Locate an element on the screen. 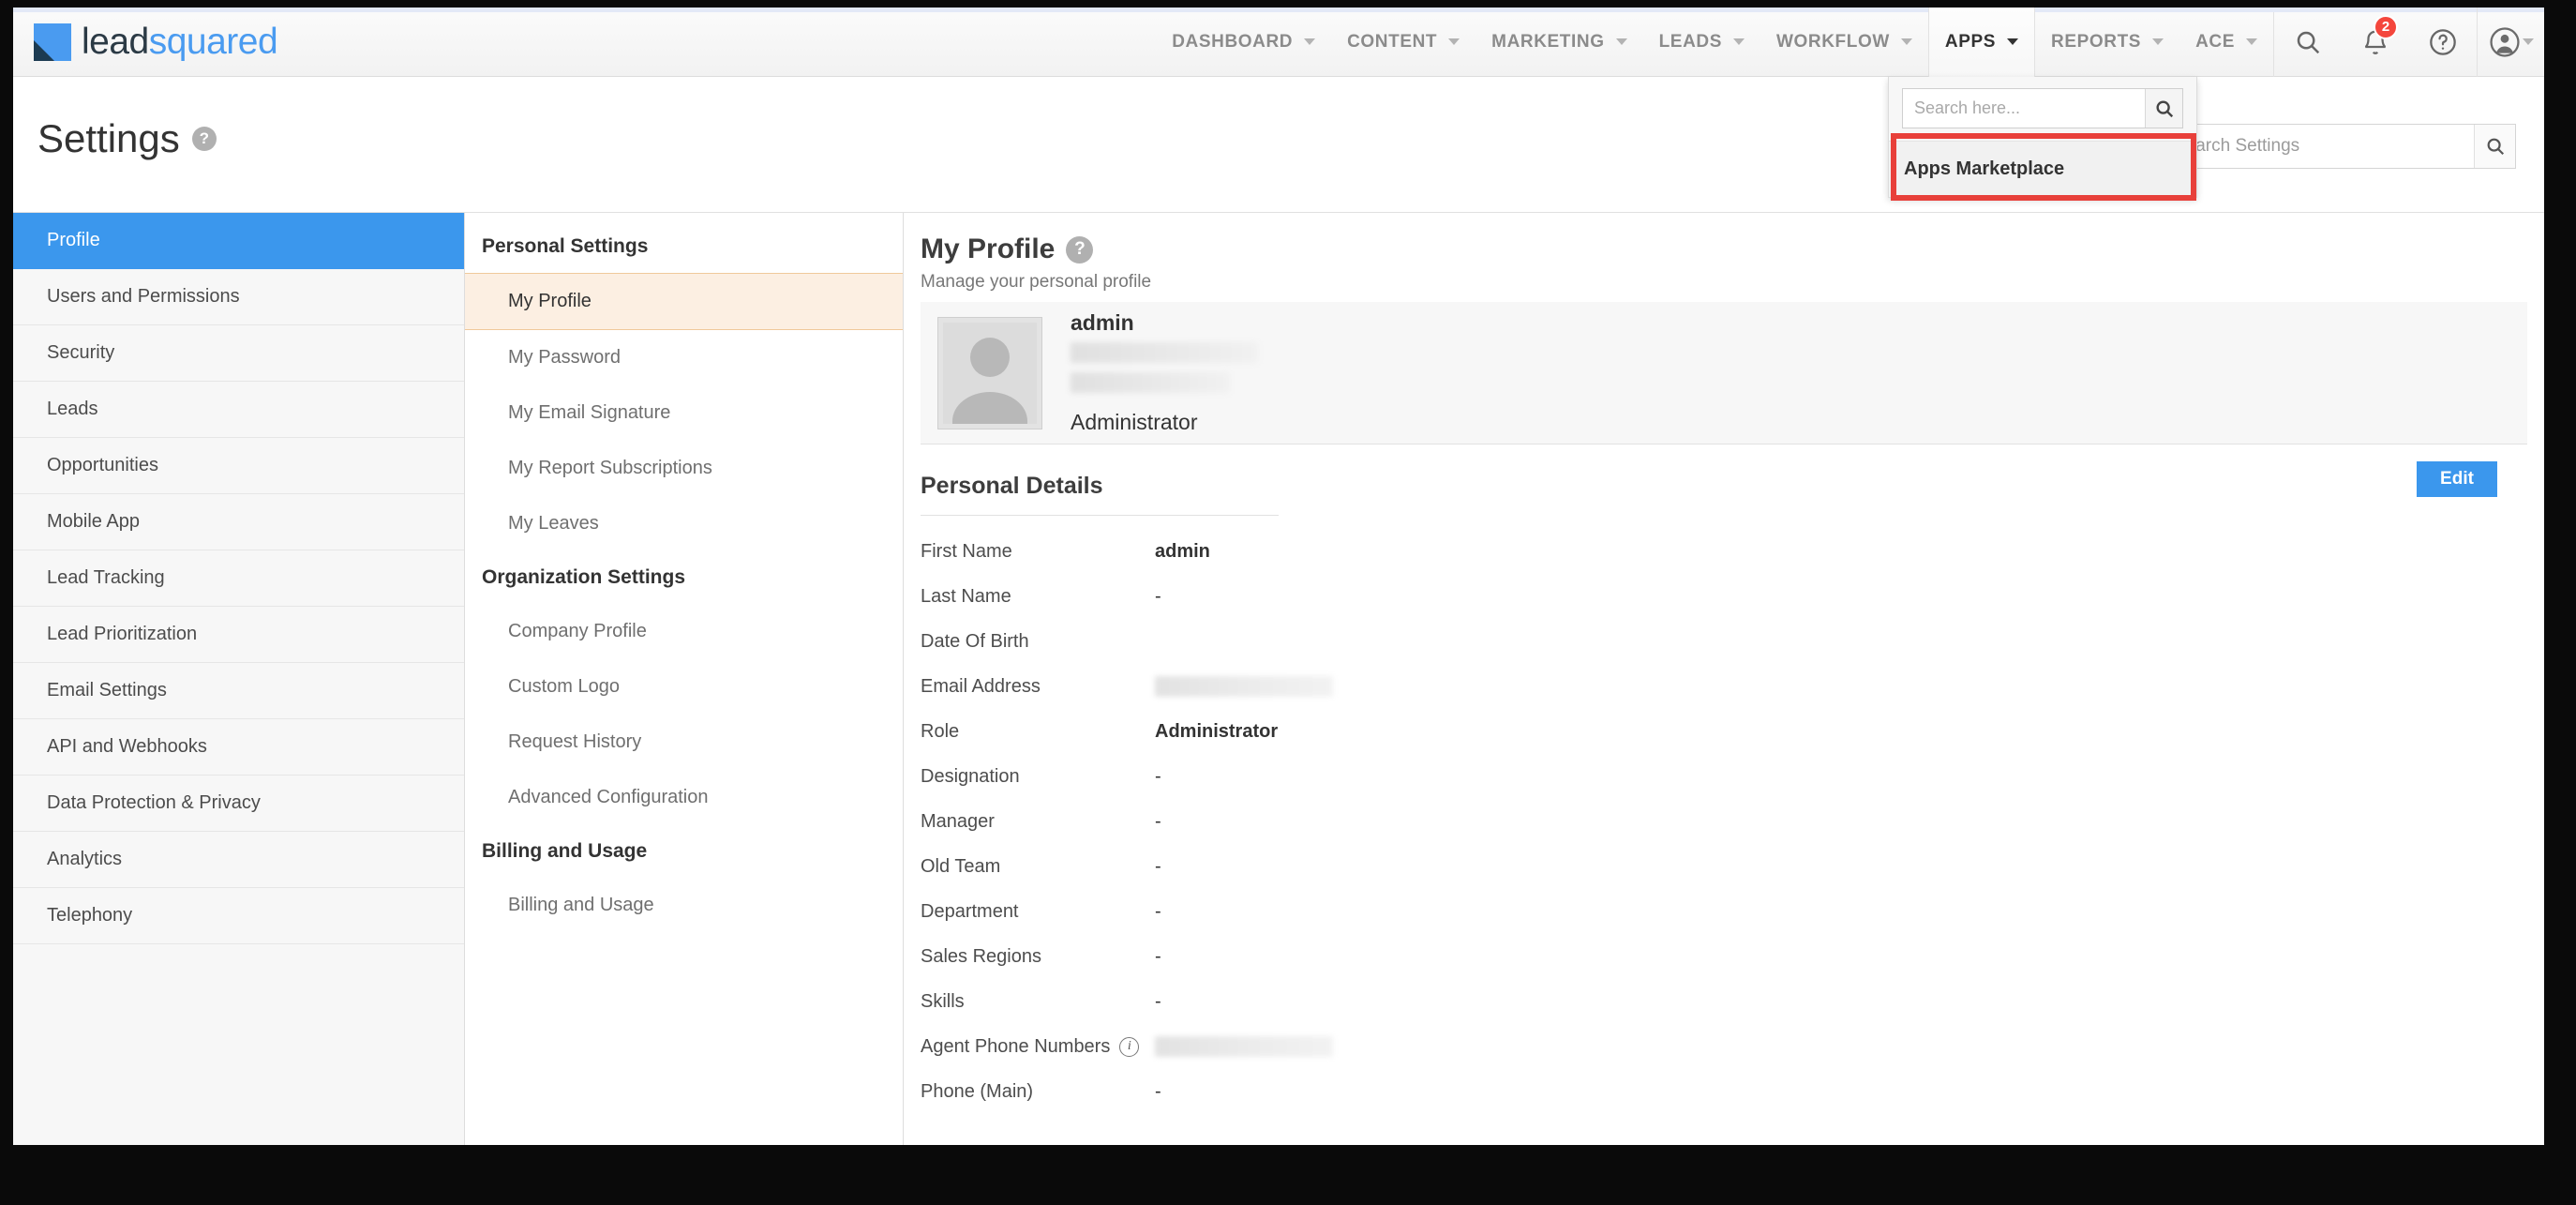 This screenshot has width=2576, height=1205. apps-dropdown-search-box is located at coordinates (2043, 108).